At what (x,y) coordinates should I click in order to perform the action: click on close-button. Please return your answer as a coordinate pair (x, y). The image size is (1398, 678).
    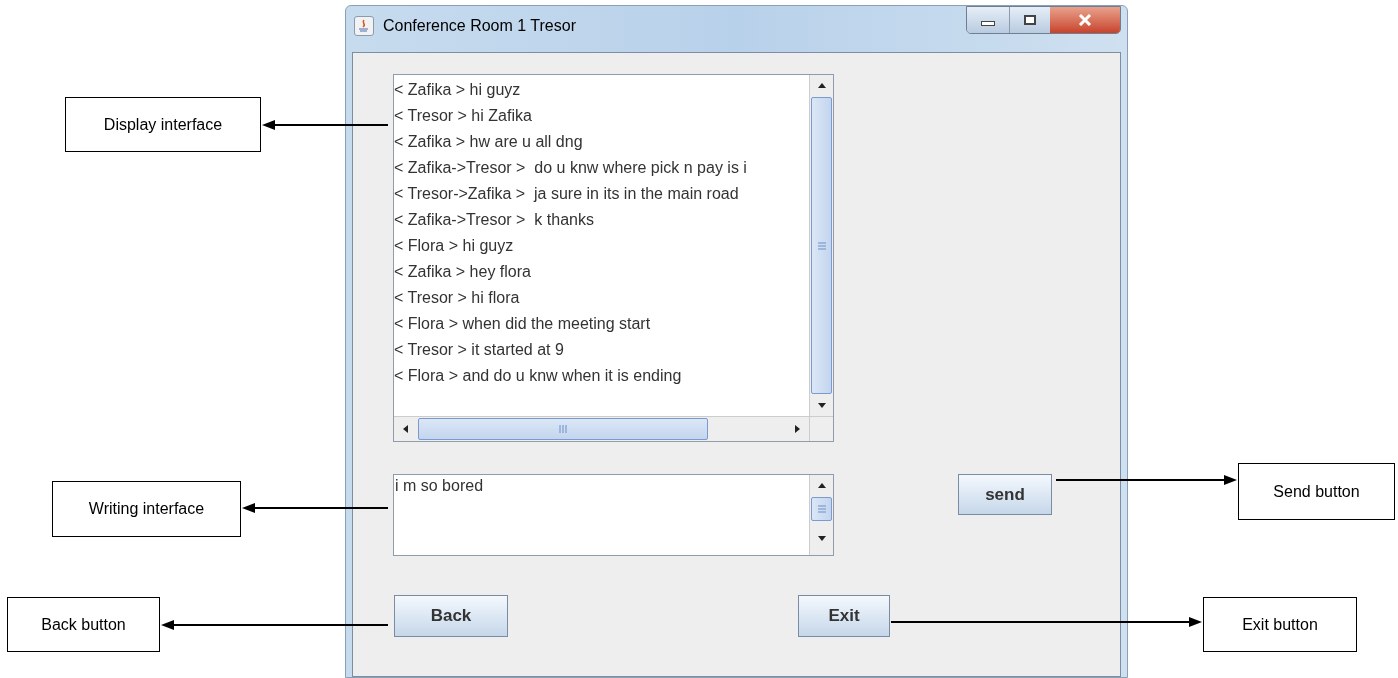
    Looking at the image, I should click on (1085, 20).